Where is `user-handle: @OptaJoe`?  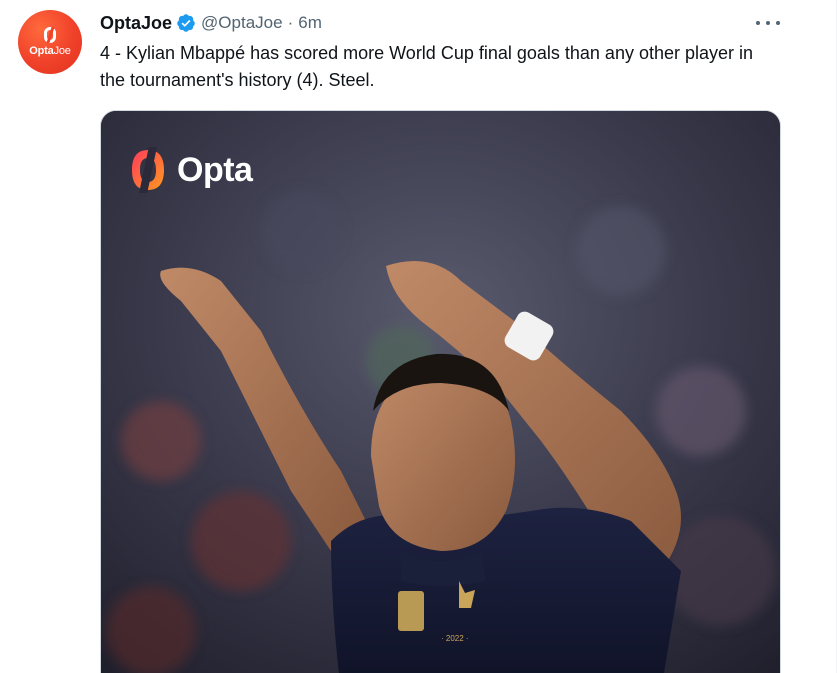
user-handle: @OptaJoe is located at coordinates (242, 23).